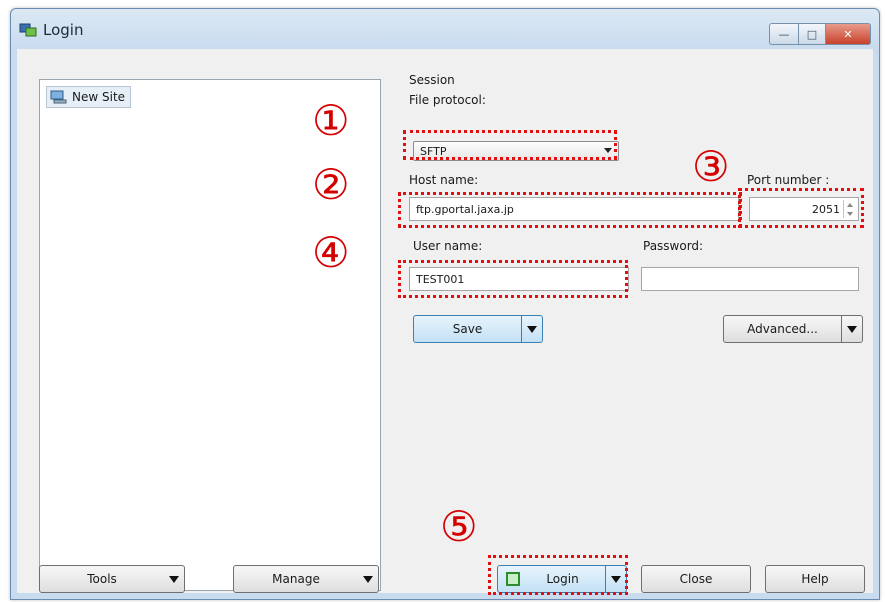  I want to click on close-icon: ✕, so click(848, 34).